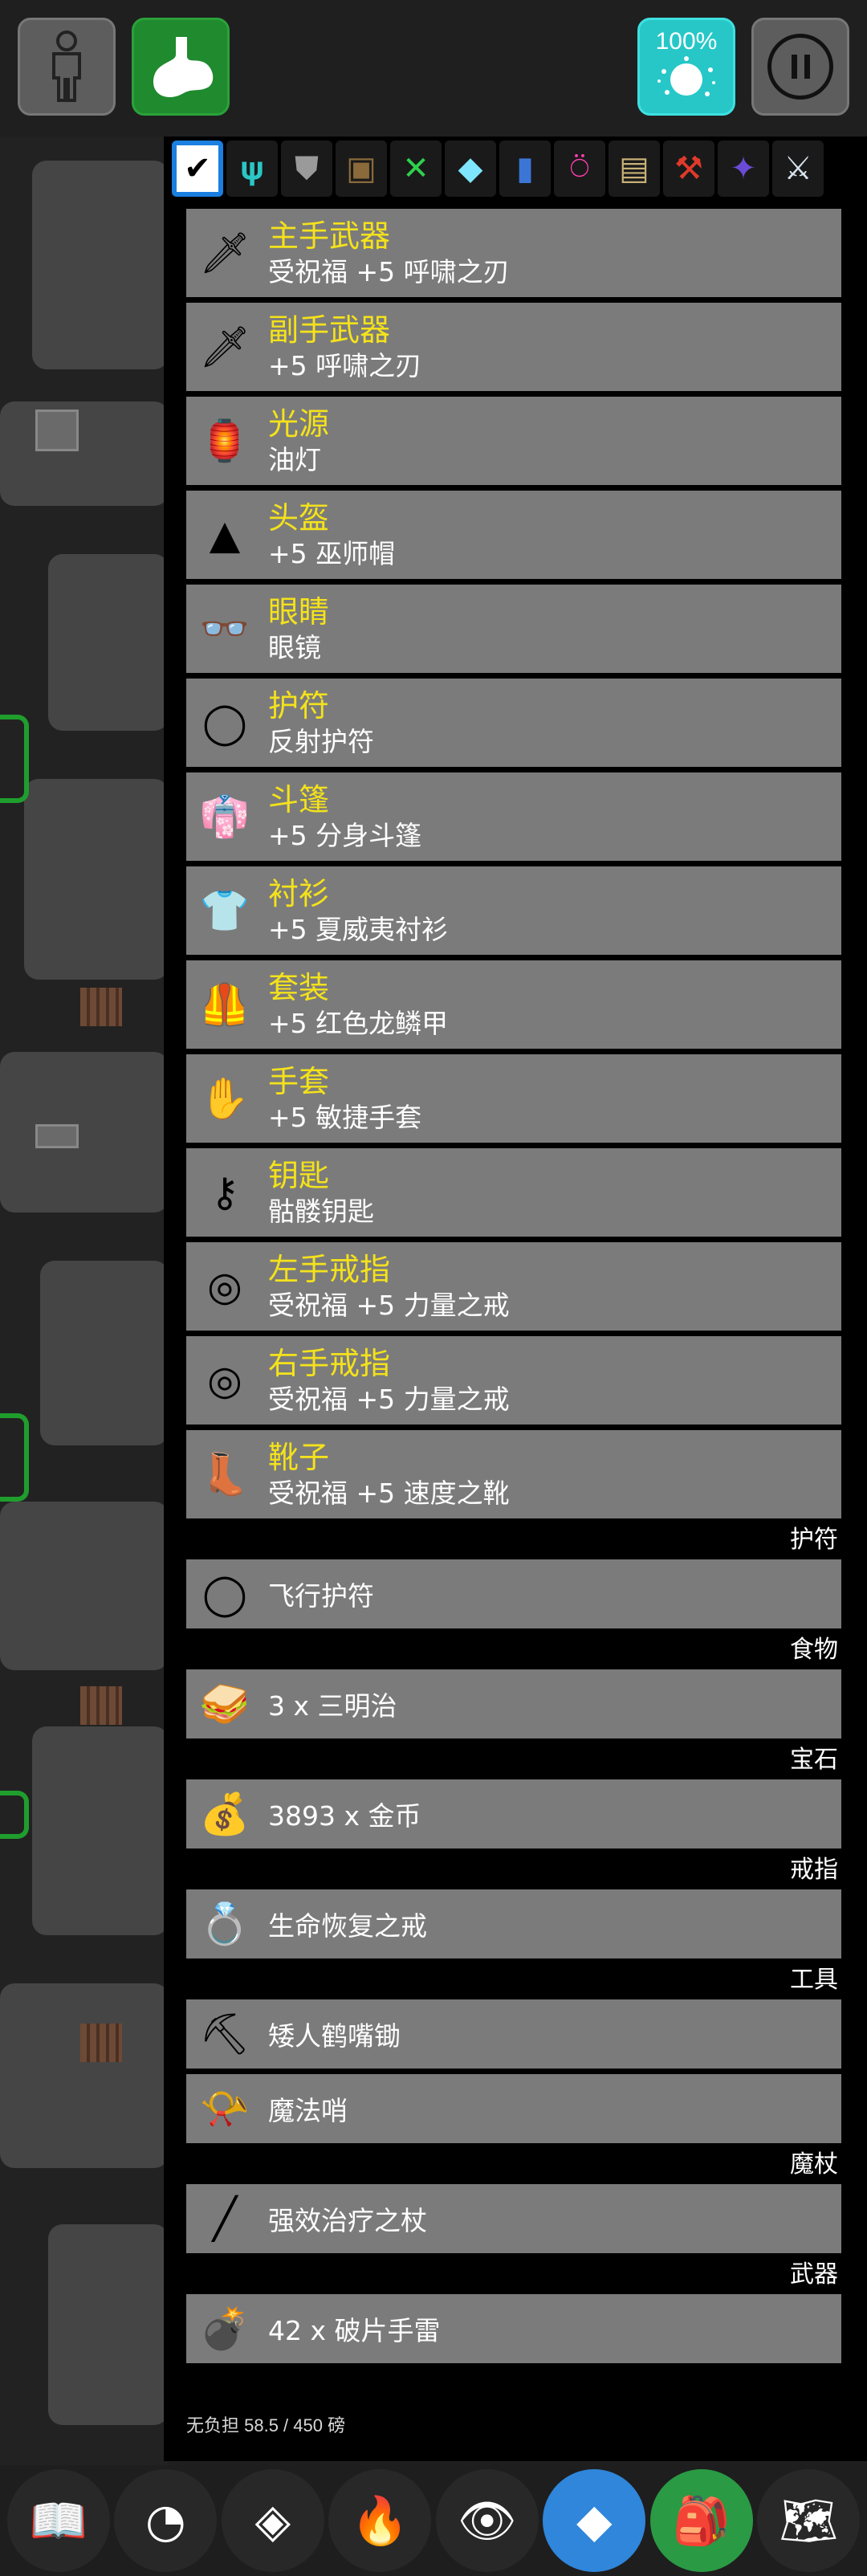  What do you see at coordinates (225, 1192) in the screenshot?
I see `key-icon: ⚷` at bounding box center [225, 1192].